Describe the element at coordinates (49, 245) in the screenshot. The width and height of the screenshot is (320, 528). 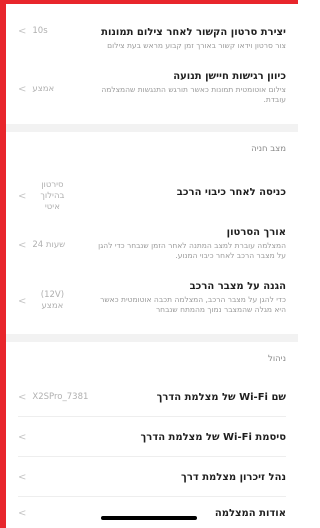
I see `setting-value: 24 שעות` at that location.